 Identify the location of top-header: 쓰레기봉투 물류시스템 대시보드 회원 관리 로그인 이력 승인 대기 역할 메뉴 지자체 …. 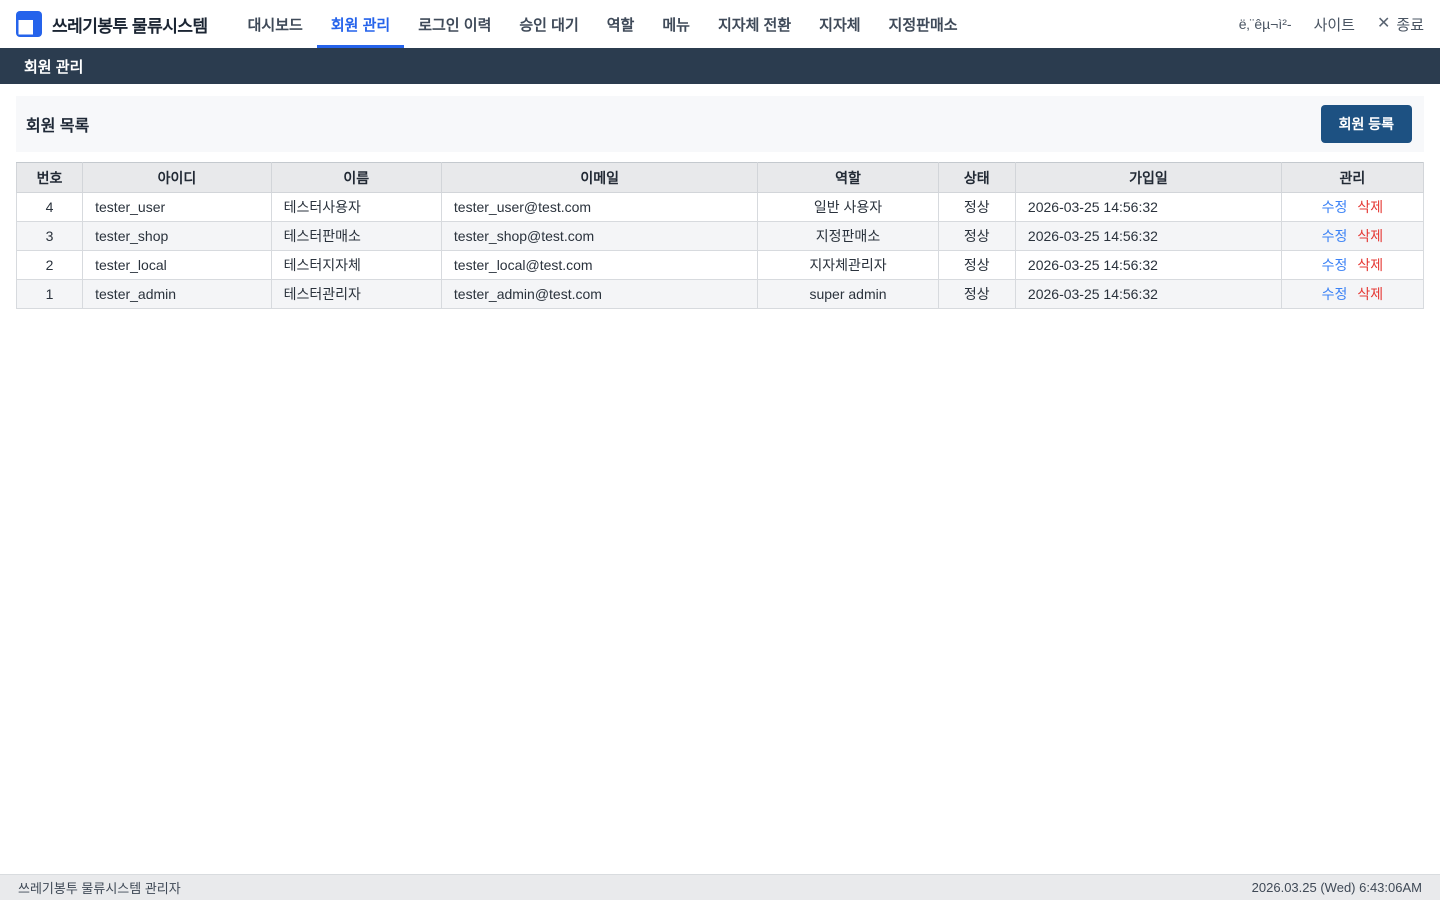
(720, 24).